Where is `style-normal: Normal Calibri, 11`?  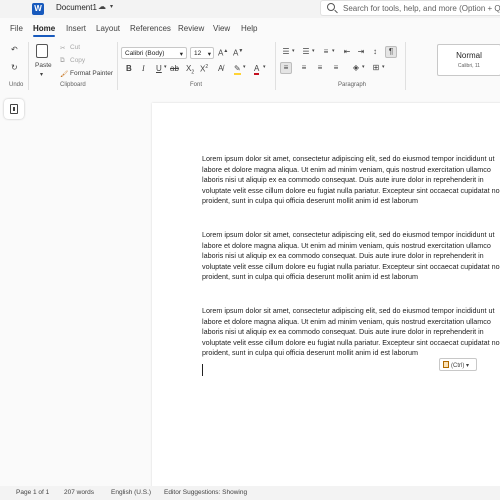
style-normal: Normal Calibri, 11 is located at coordinates (468, 60).